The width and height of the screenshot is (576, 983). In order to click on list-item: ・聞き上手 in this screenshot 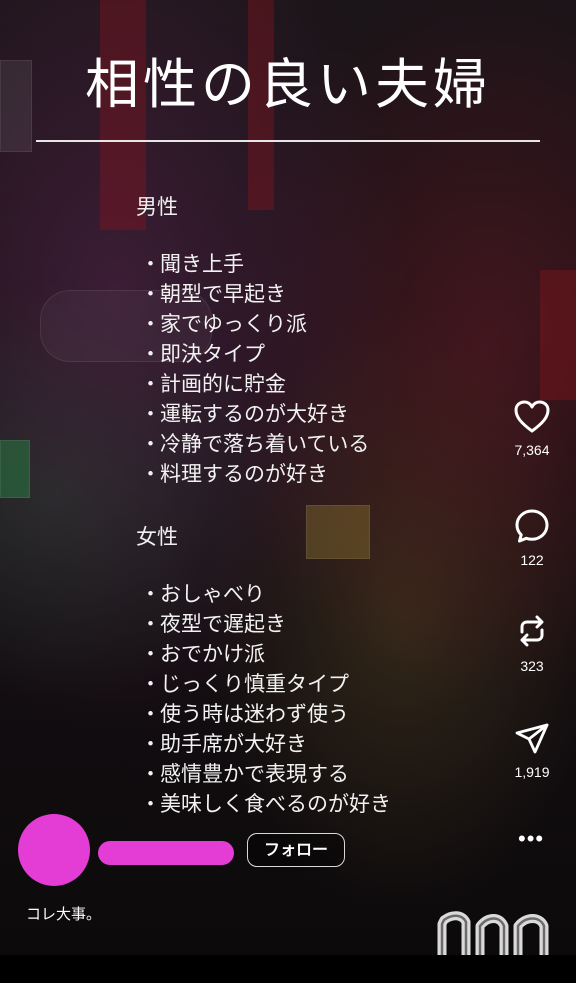, I will do `click(254, 264)`.